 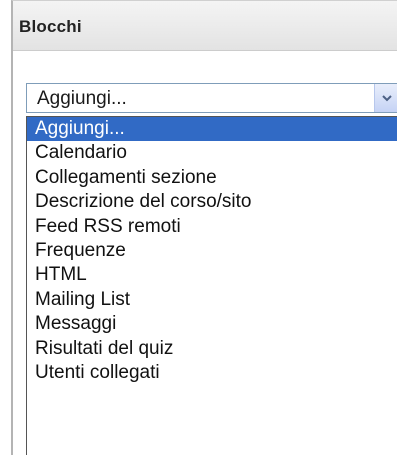 I want to click on block-title: Blocchi, so click(x=50, y=26).